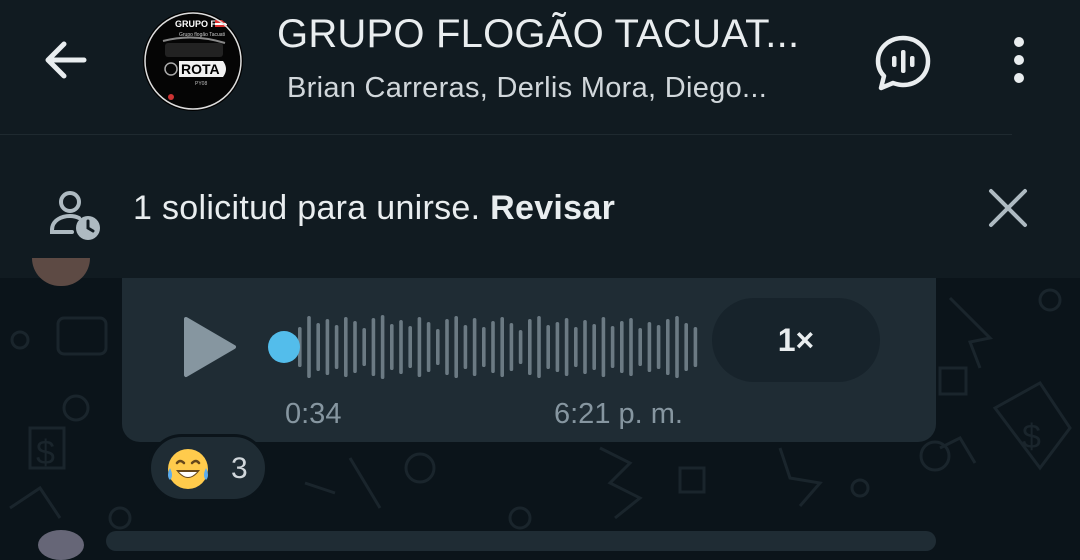  Describe the element at coordinates (239, 468) in the screenshot. I see `reaction-count: 3` at that location.